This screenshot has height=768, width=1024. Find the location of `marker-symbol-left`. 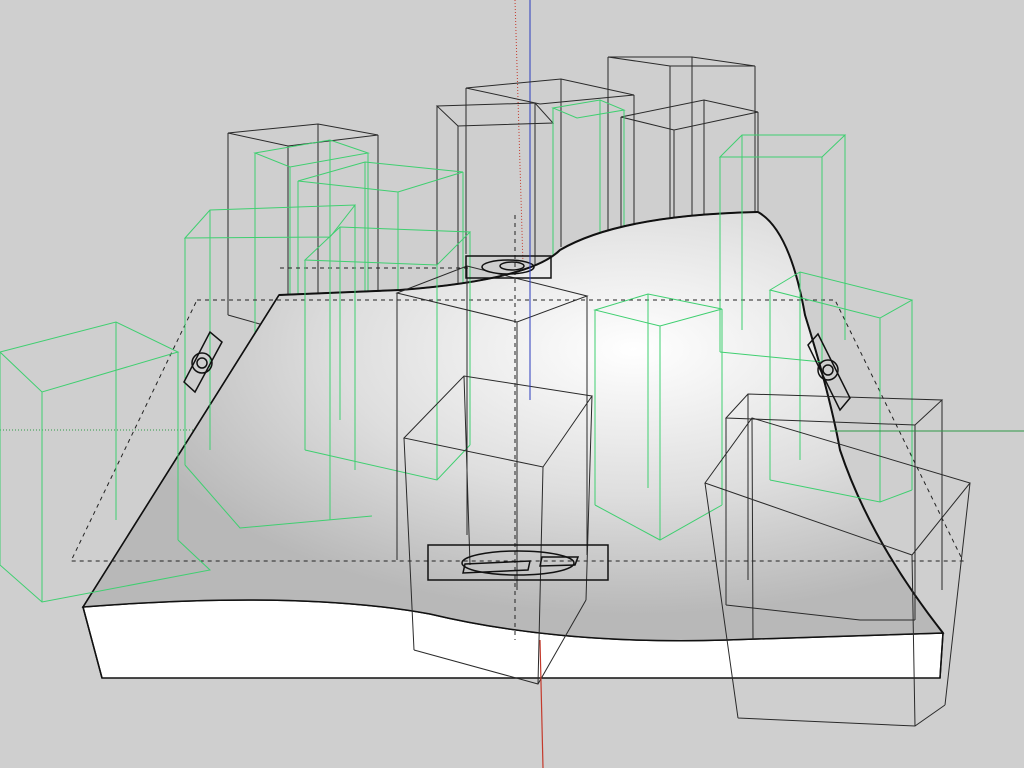

marker-symbol-left is located at coordinates (203, 362).